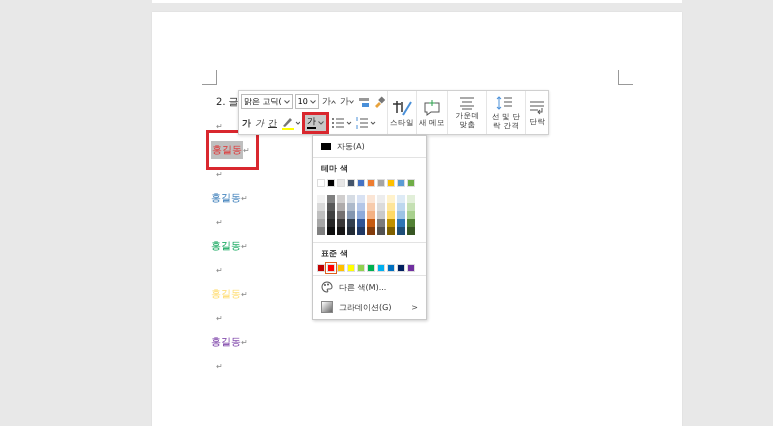 This screenshot has height=426, width=773. I want to click on heading-text: 2. 글, so click(227, 102).